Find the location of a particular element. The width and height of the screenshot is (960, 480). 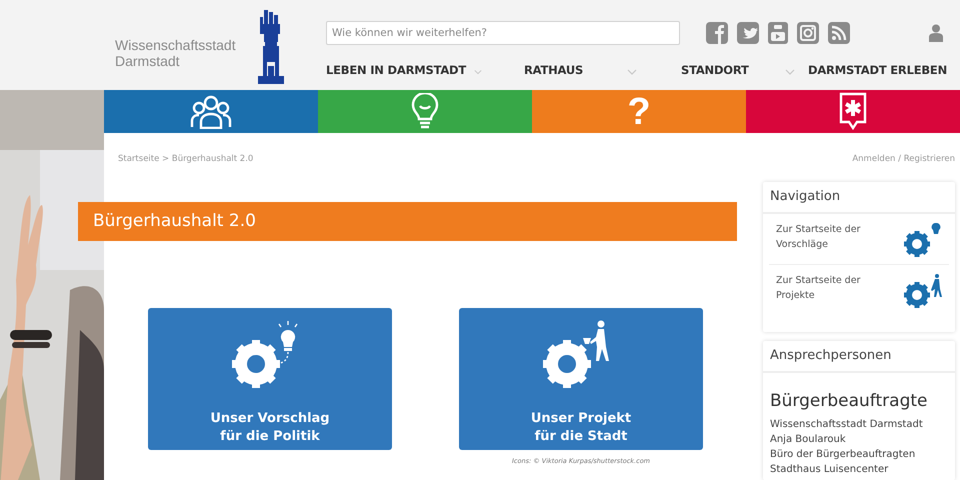

menu-item: STANDORT is located at coordinates (715, 70).